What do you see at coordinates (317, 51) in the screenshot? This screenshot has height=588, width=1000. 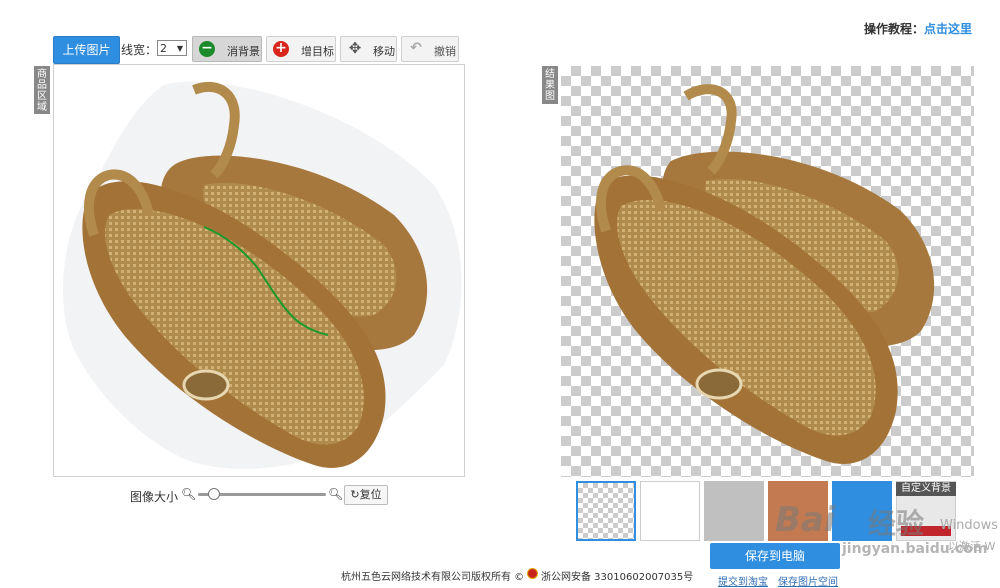 I see `add-target-label: 增目标` at bounding box center [317, 51].